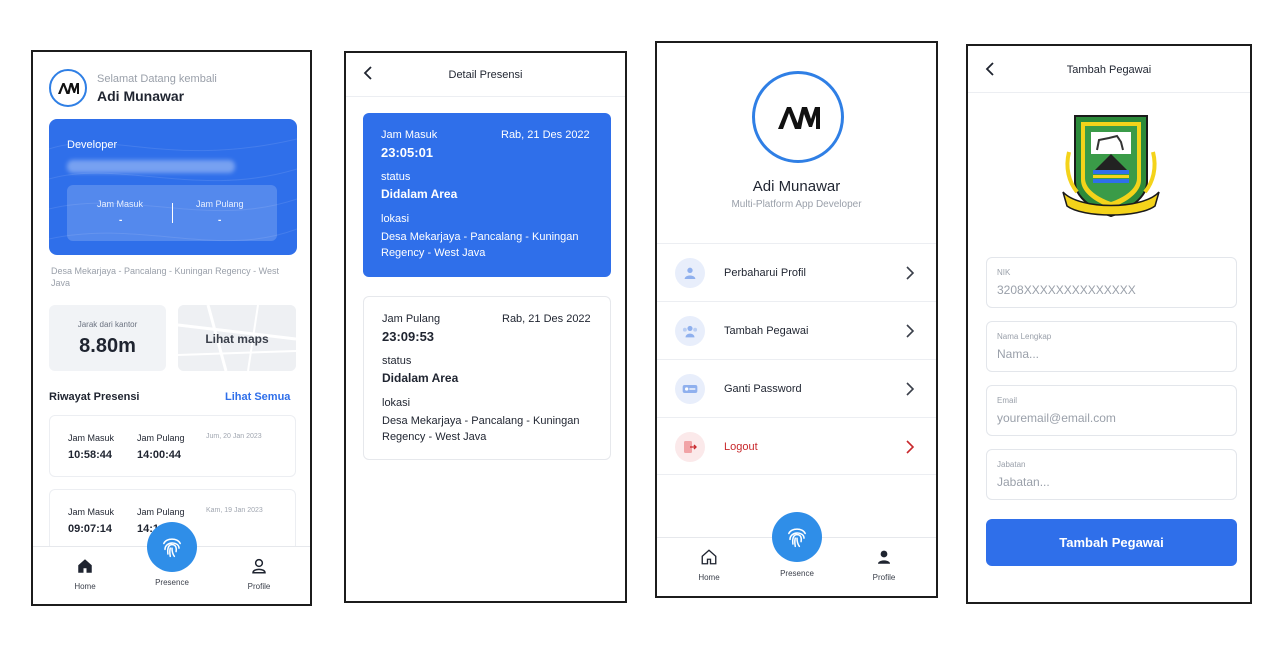 The width and height of the screenshot is (1280, 658). Describe the element at coordinates (121, 220) in the screenshot. I see `check-in-value: -` at that location.